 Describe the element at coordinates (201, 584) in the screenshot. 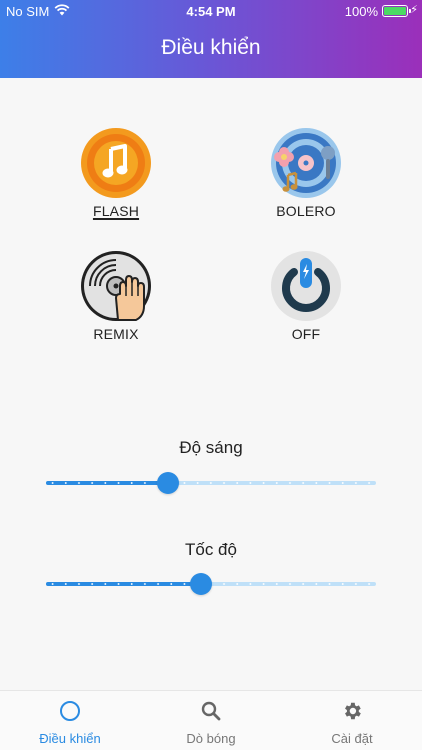

I see `speed-slider-thumb` at that location.